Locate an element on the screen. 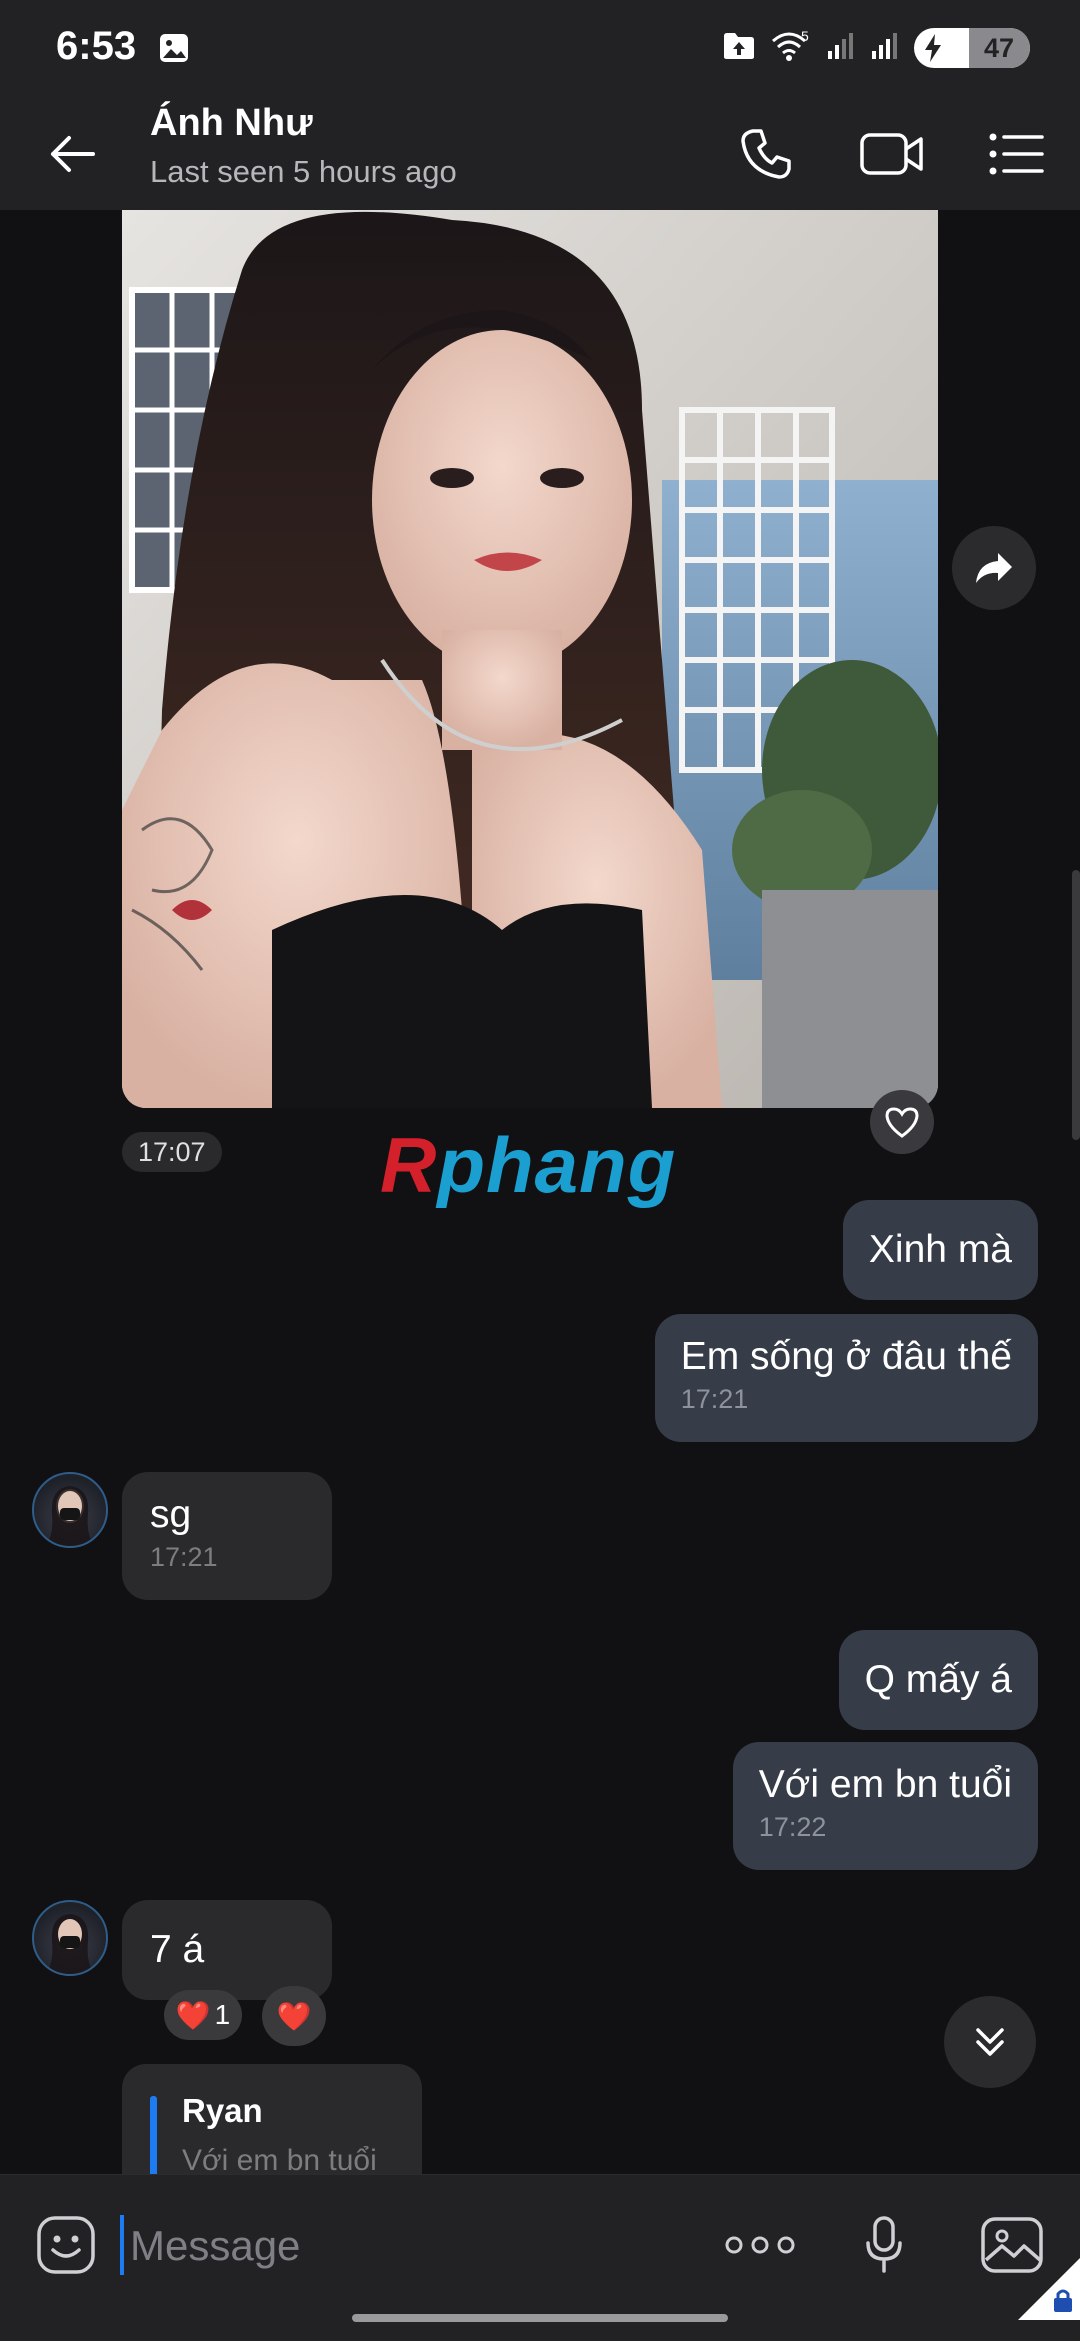  message-outgoing: Q mấy á is located at coordinates (938, 1680).